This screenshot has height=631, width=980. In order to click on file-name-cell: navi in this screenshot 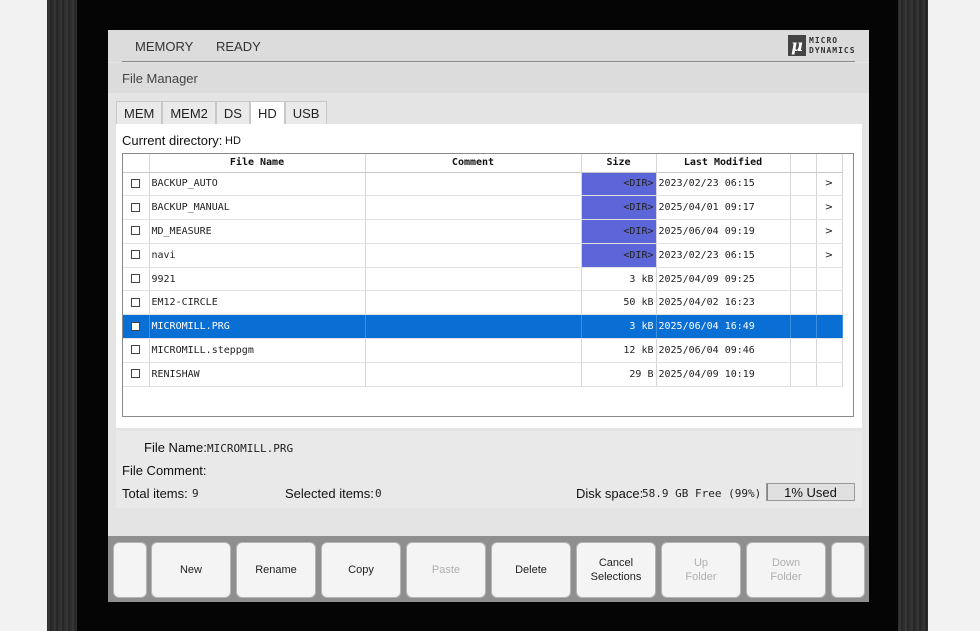, I will do `click(257, 255)`.